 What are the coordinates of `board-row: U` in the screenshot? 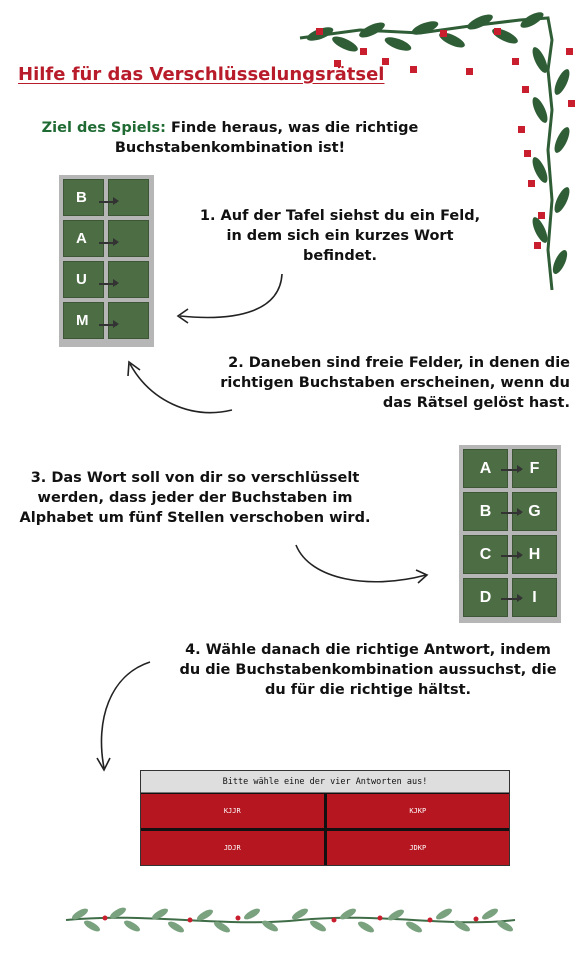 It's located at (106, 279).